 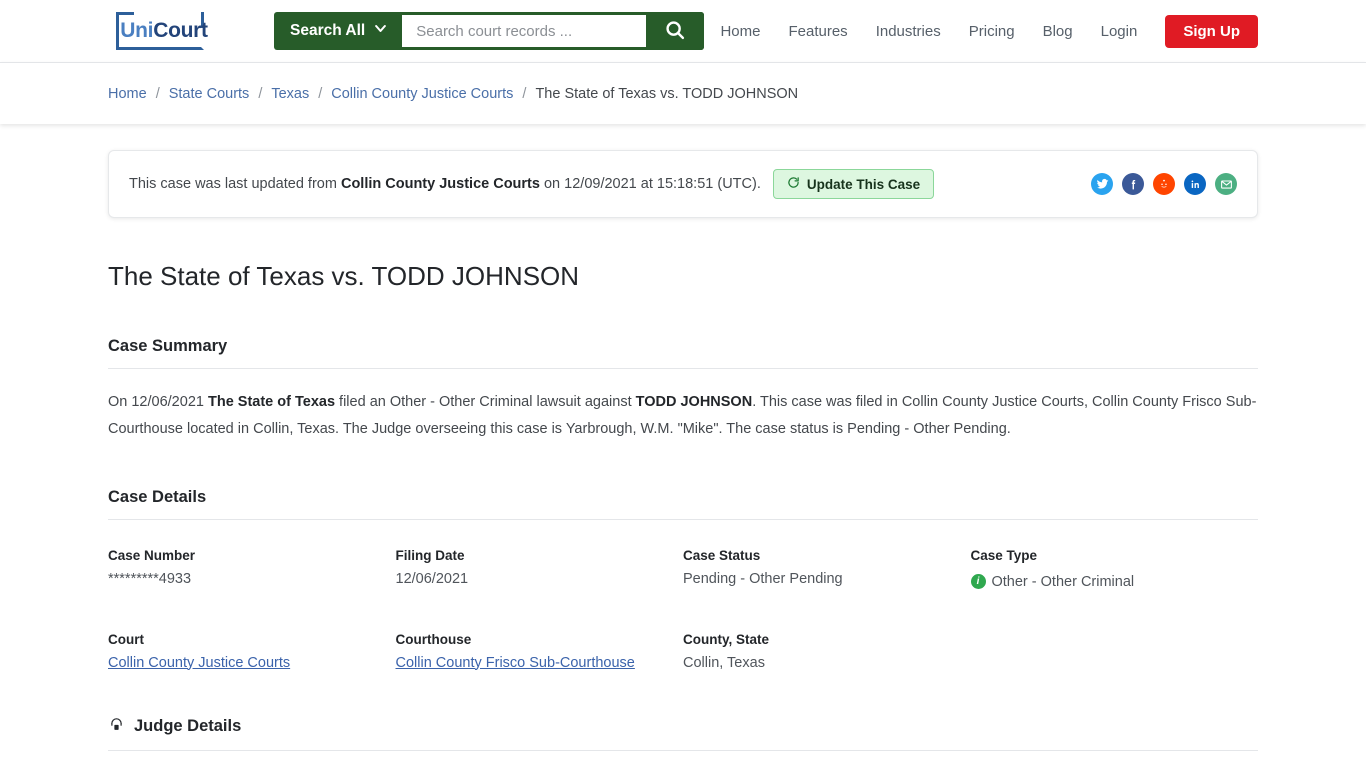 What do you see at coordinates (180, 30) in the screenshot?
I see `logo-text-court: Court` at bounding box center [180, 30].